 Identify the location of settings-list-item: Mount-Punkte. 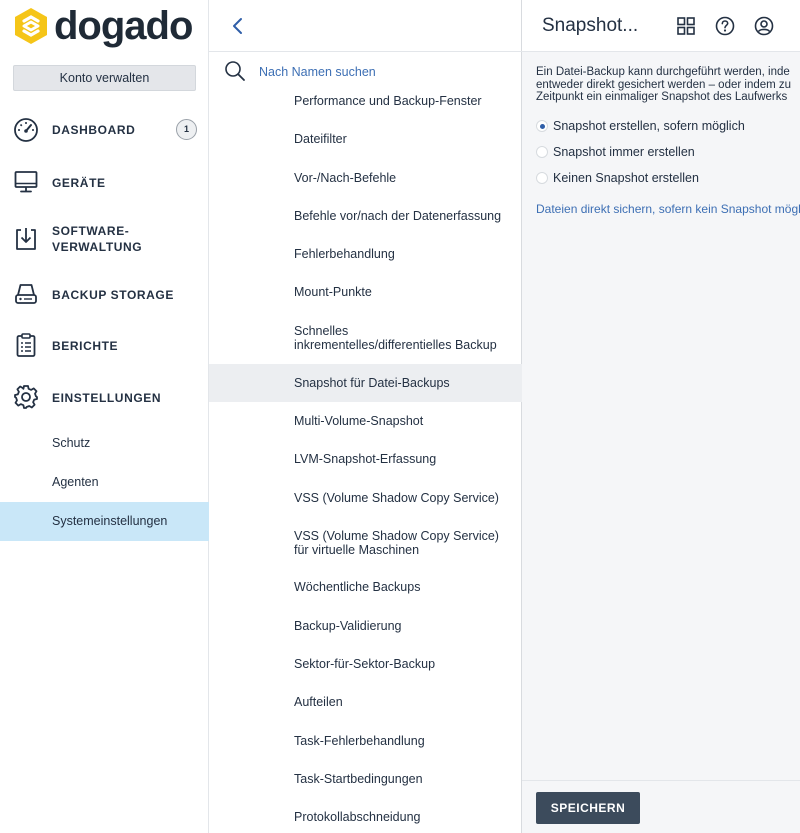
(365, 292).